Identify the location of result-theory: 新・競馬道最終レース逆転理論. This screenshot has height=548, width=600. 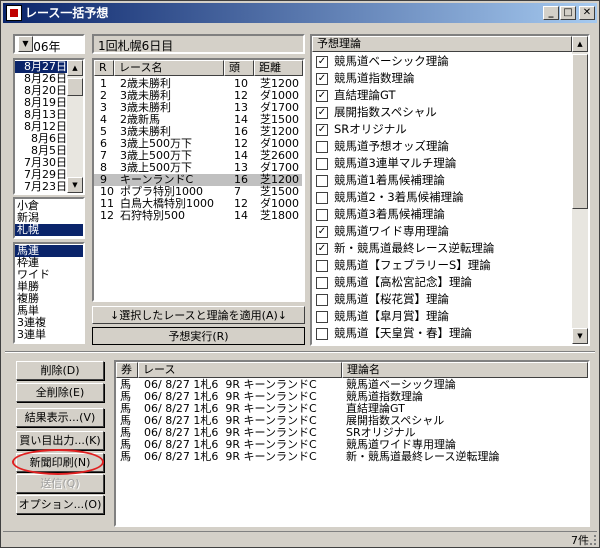
(423, 456).